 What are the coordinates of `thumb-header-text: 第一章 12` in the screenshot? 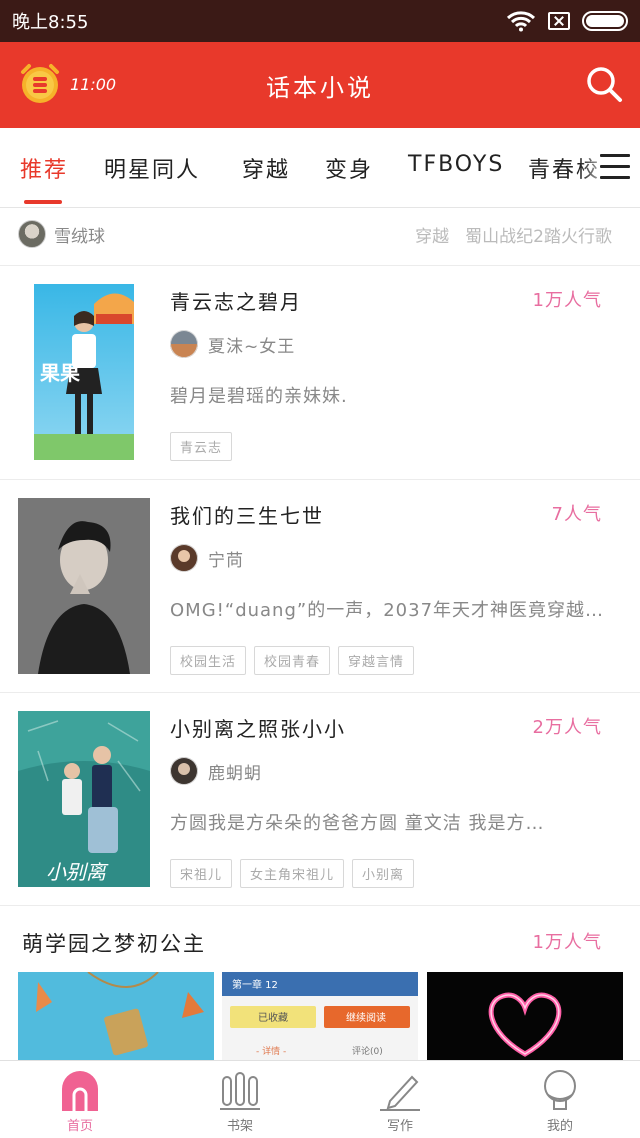 It's located at (255, 984).